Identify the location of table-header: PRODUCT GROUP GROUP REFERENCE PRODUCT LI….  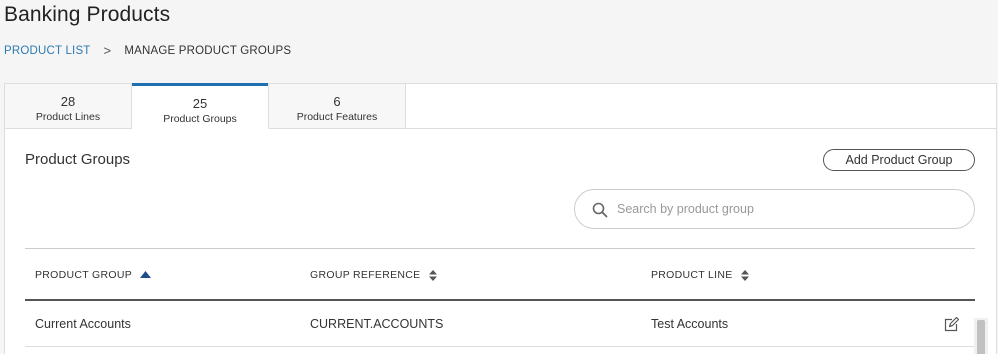
(500, 275).